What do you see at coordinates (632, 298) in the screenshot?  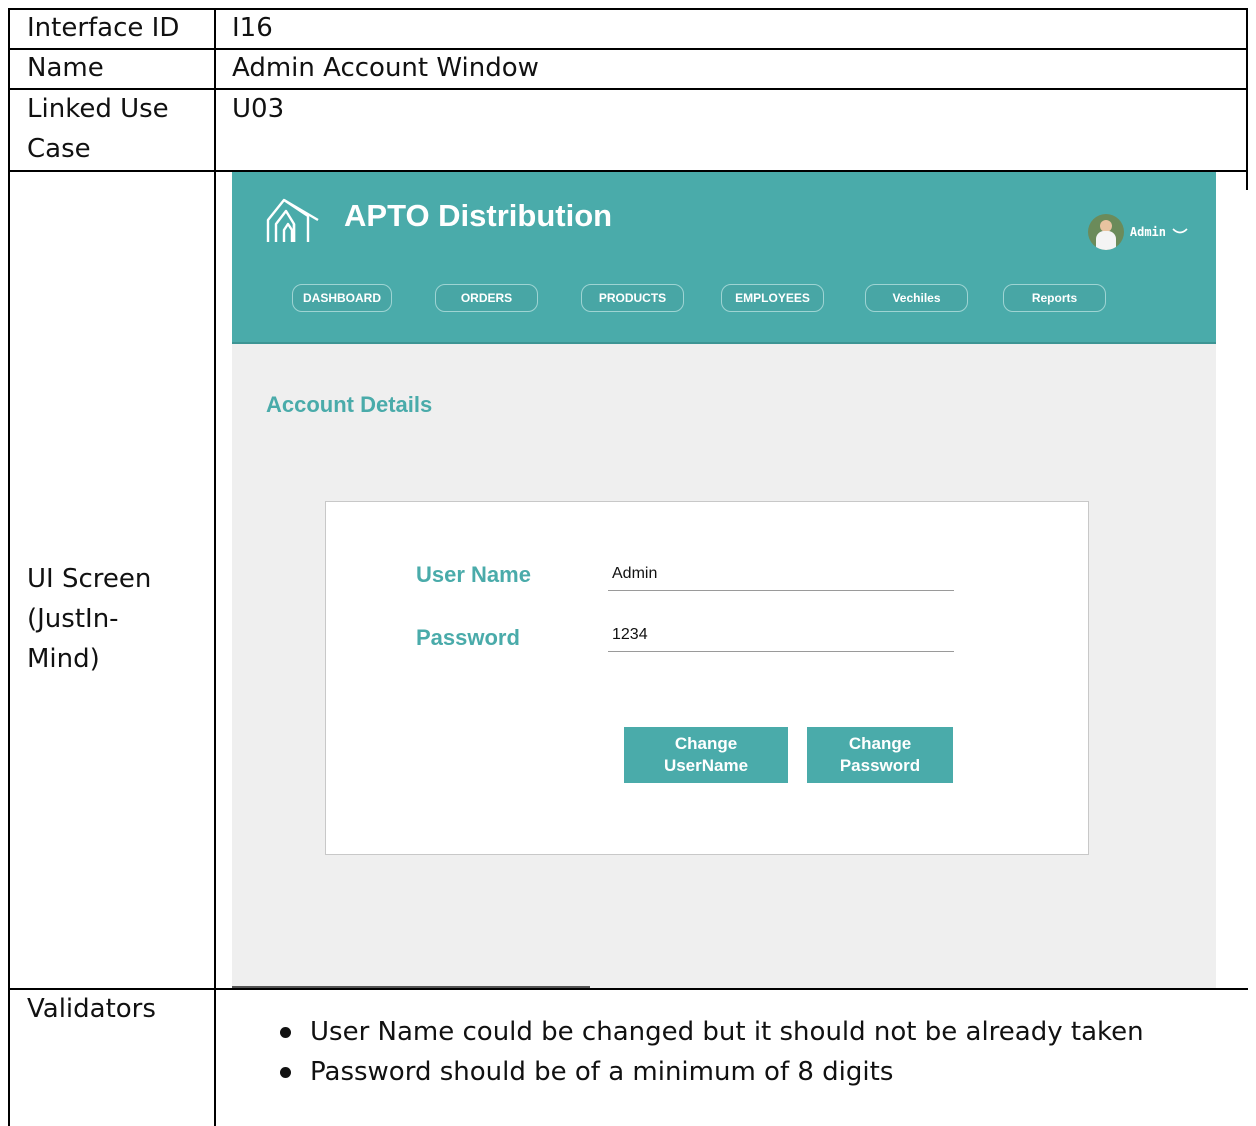 I see `nav-products: PRODUCTS` at bounding box center [632, 298].